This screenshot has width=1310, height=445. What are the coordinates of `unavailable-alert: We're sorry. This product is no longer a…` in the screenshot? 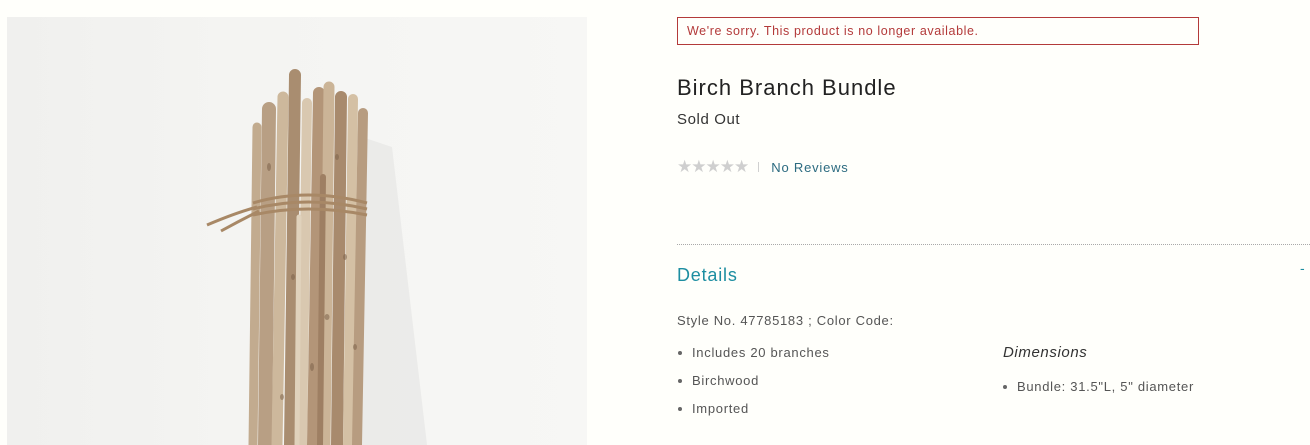 It's located at (938, 31).